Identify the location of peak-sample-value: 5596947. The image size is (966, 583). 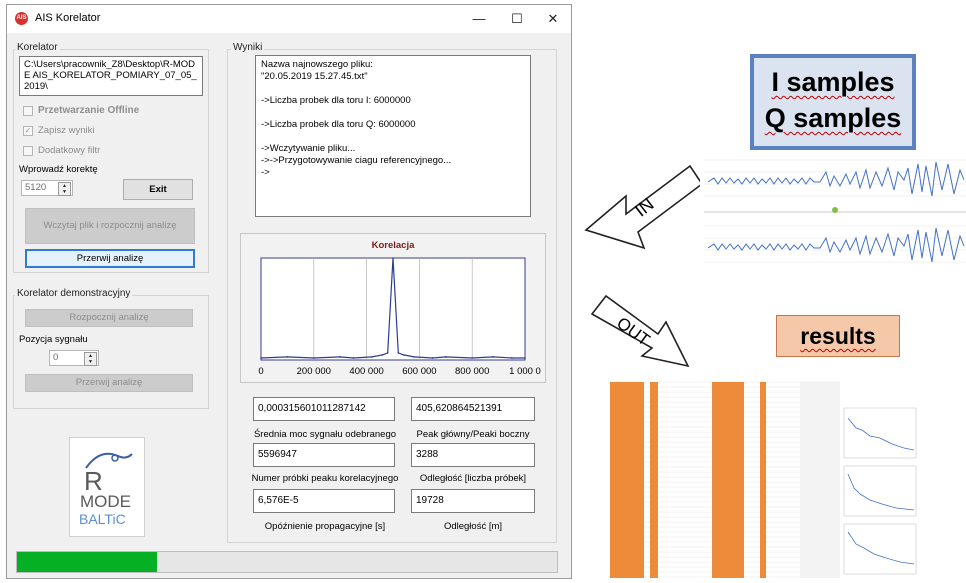
(324, 455).